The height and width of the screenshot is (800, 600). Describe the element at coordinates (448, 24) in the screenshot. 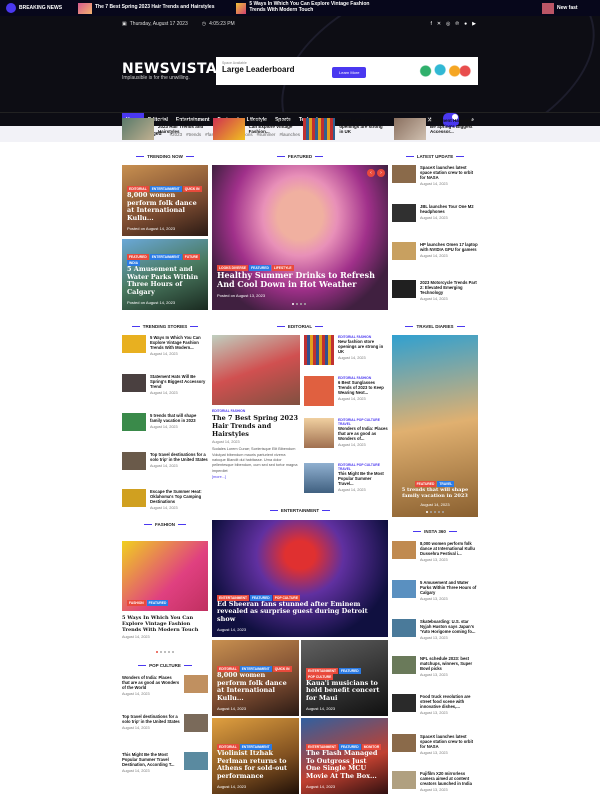

I see `instagram-icon: ◎` at that location.